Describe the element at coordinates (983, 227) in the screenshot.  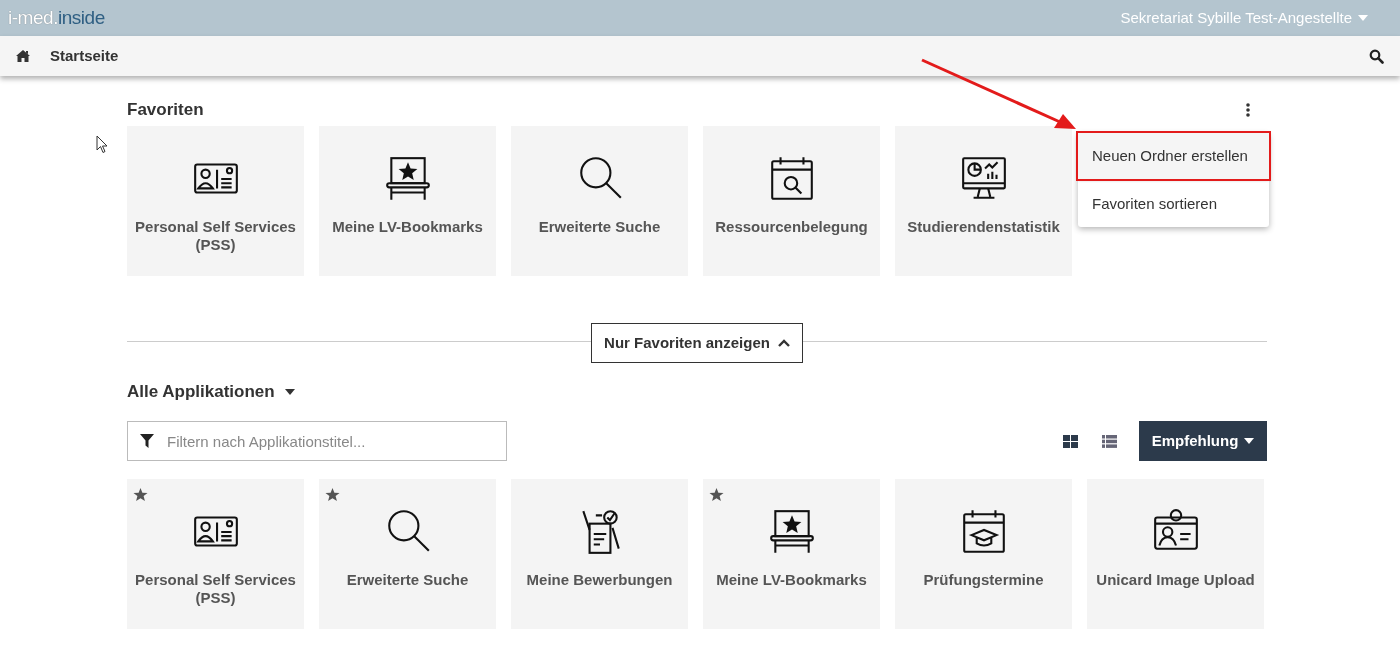
I see `tile-label: Studierendenstatistik` at that location.